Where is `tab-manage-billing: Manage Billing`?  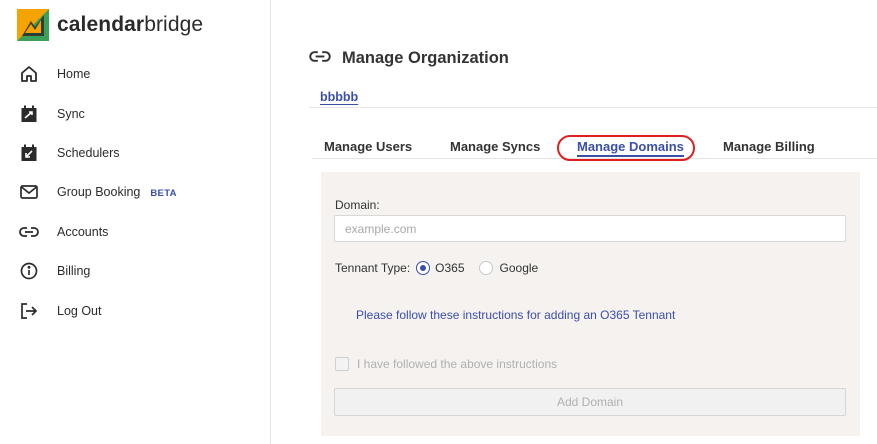 tab-manage-billing: Manage Billing is located at coordinates (769, 146).